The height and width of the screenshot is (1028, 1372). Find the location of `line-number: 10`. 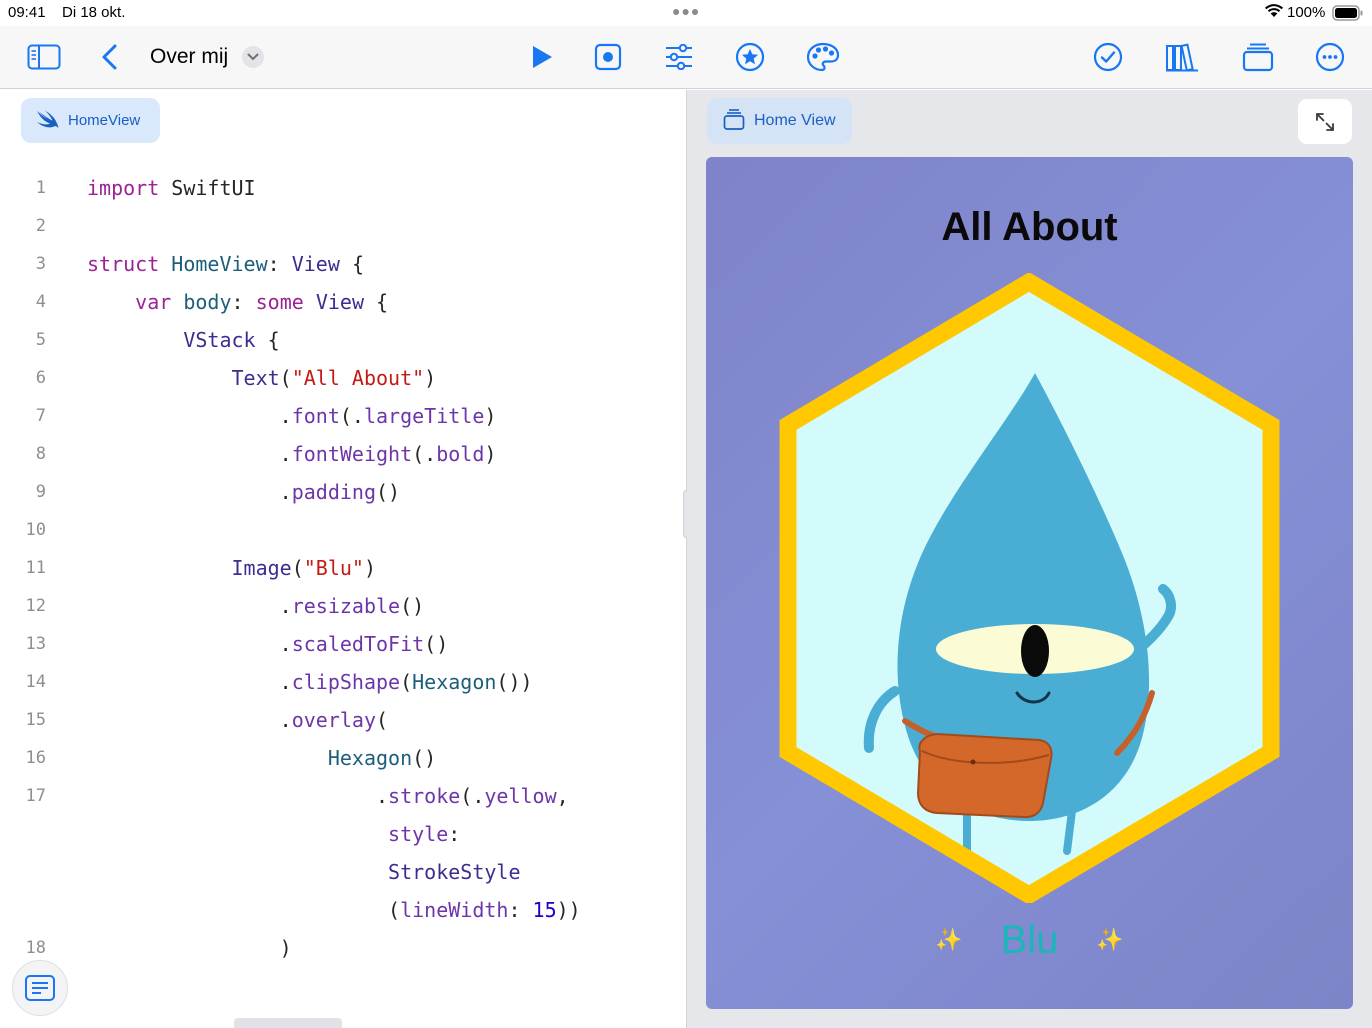

line-number: 10 is located at coordinates (35, 530).